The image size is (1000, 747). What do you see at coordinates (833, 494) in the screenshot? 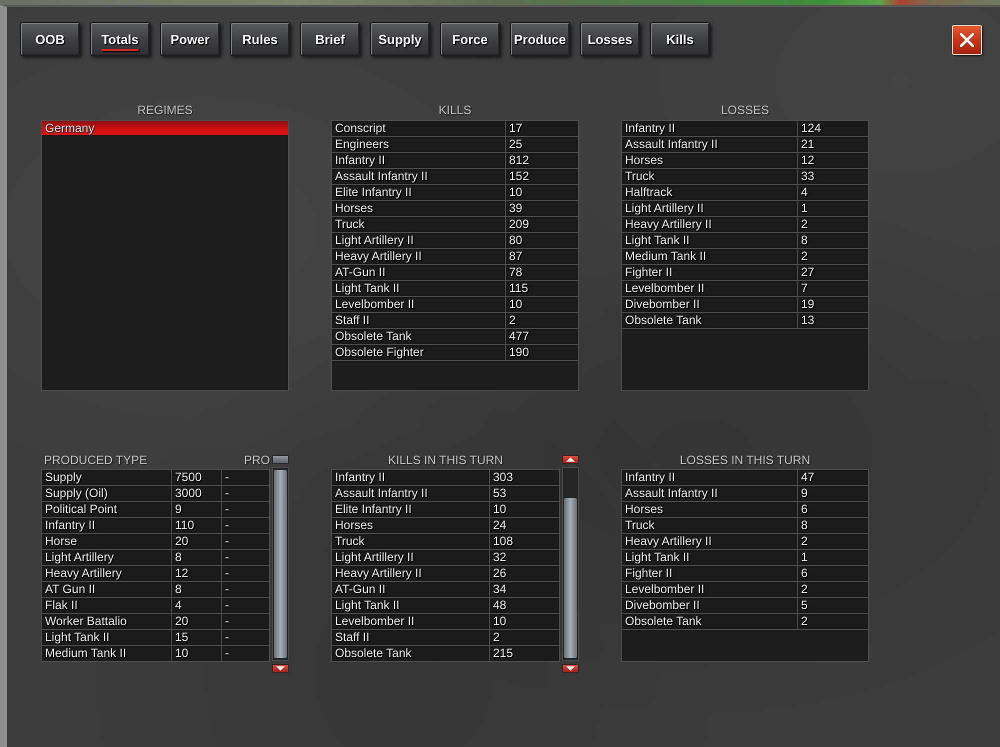
I see `table-cell: 9` at bounding box center [833, 494].